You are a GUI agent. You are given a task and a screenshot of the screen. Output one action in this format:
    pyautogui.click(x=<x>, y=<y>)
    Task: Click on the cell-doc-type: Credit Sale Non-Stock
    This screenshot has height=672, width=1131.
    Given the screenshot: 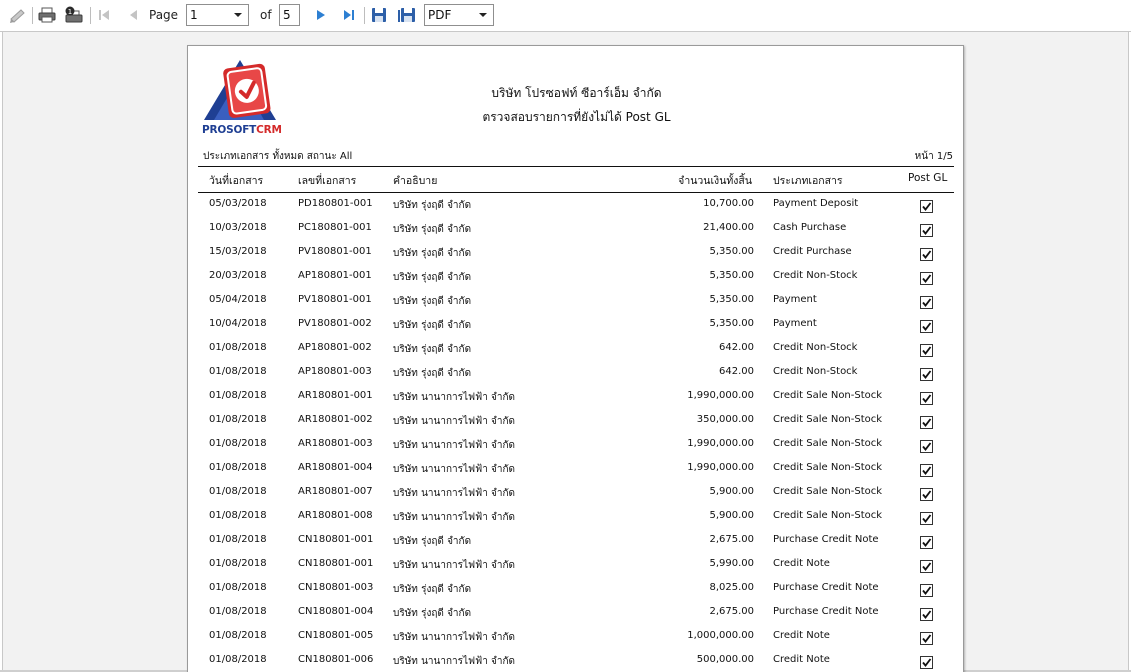 What is the action you would take?
    pyautogui.click(x=828, y=491)
    